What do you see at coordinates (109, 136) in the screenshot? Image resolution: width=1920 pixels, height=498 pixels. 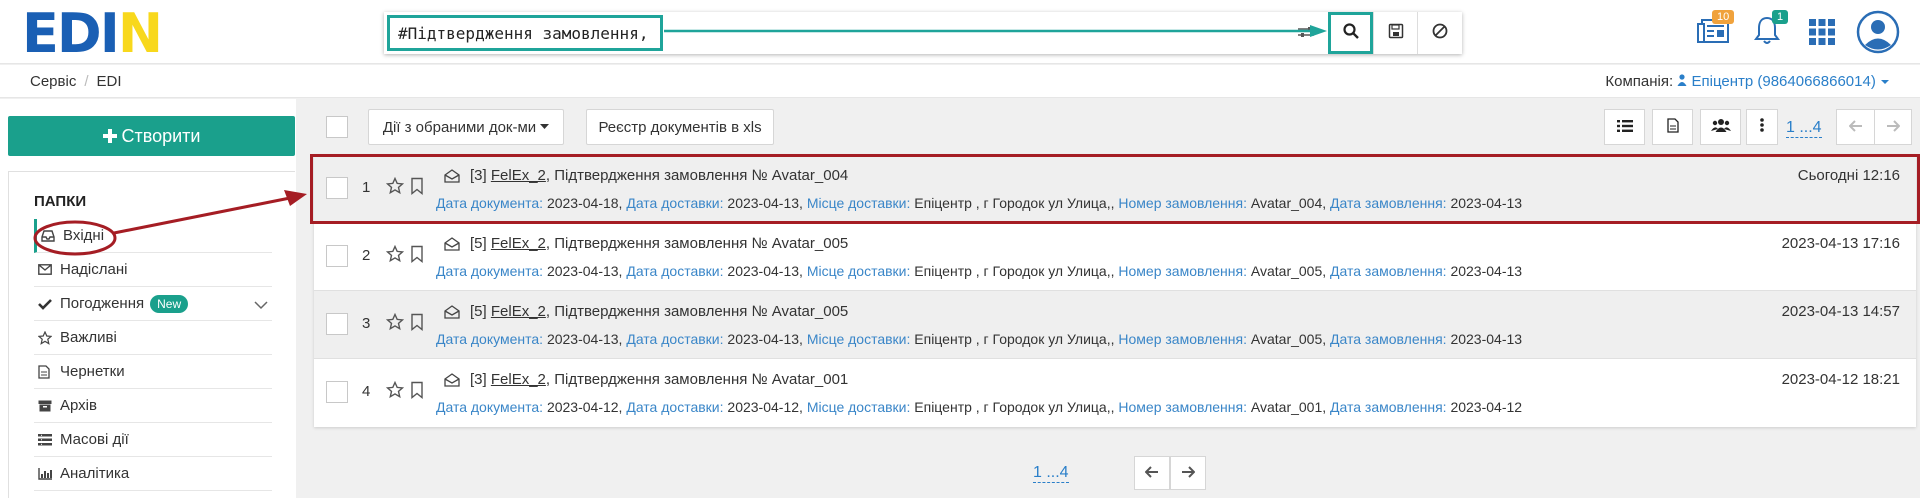 I see `plus-icon` at bounding box center [109, 136].